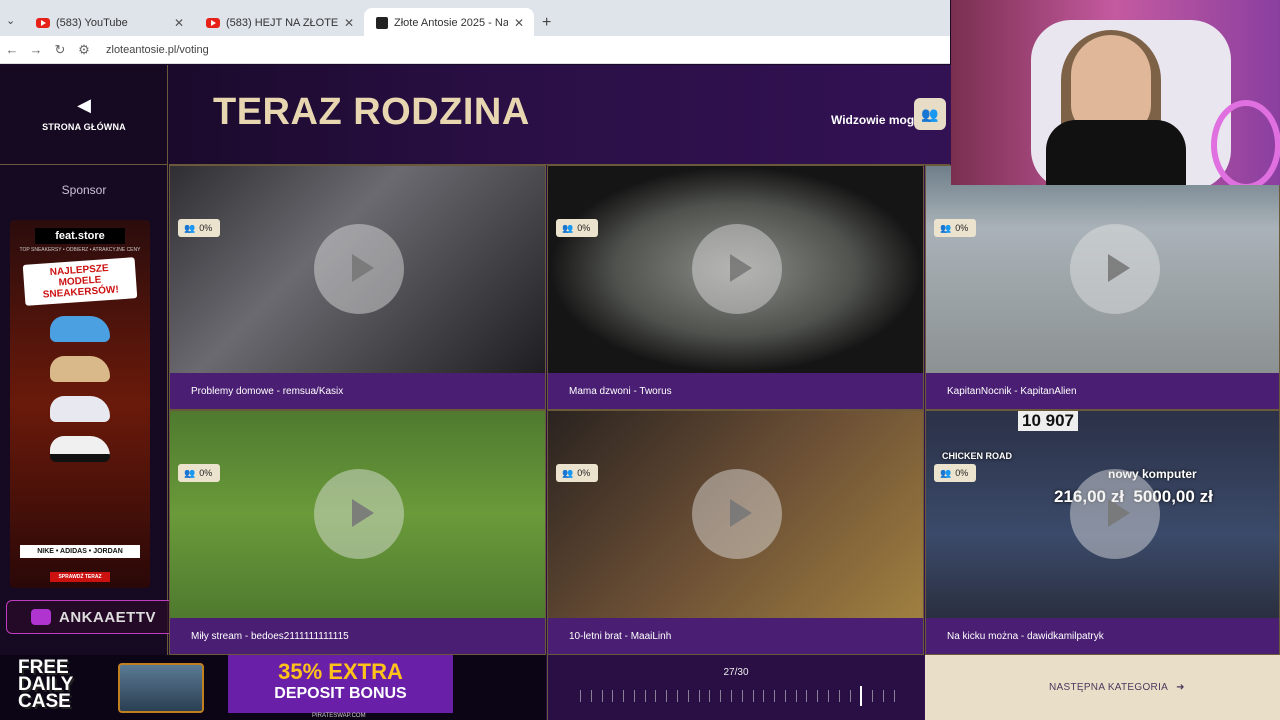 The height and width of the screenshot is (720, 1280). I want to click on back-arrow-icon: ←, so click(12, 49).